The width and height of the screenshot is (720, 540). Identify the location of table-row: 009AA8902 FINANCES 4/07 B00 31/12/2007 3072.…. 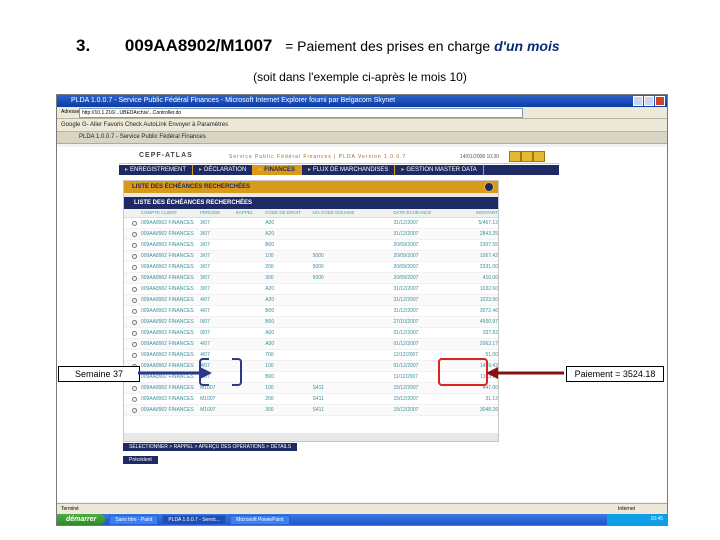
(311, 311).